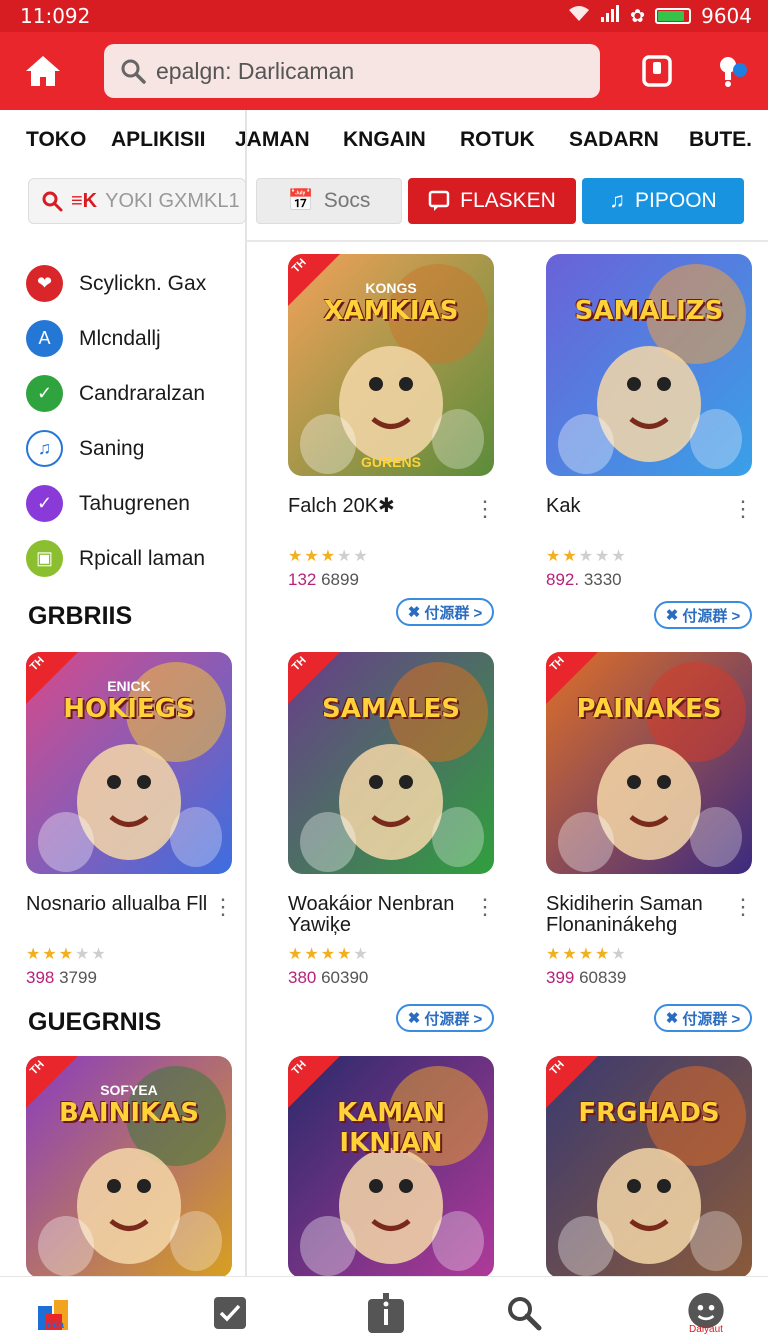 This screenshot has height=1344, width=768. Describe the element at coordinates (391, 365) in the screenshot. I see `app-artwork: TH KONGS XAMKIAS GURENS` at that location.